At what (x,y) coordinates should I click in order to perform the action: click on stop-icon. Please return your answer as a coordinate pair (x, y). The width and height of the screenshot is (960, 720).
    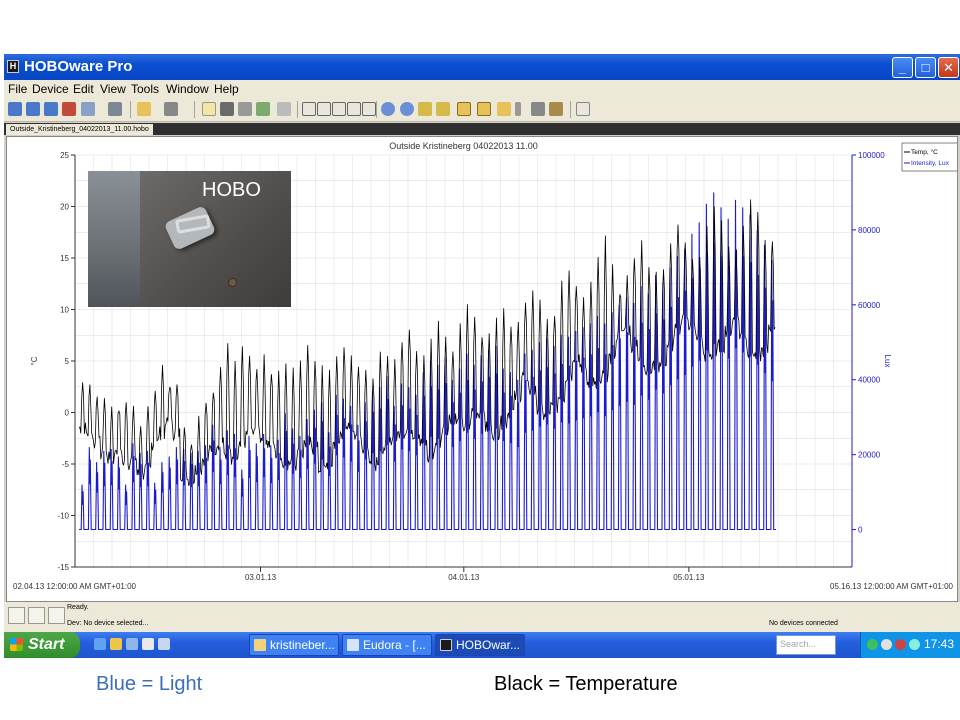
    Looking at the image, I should click on (69, 109).